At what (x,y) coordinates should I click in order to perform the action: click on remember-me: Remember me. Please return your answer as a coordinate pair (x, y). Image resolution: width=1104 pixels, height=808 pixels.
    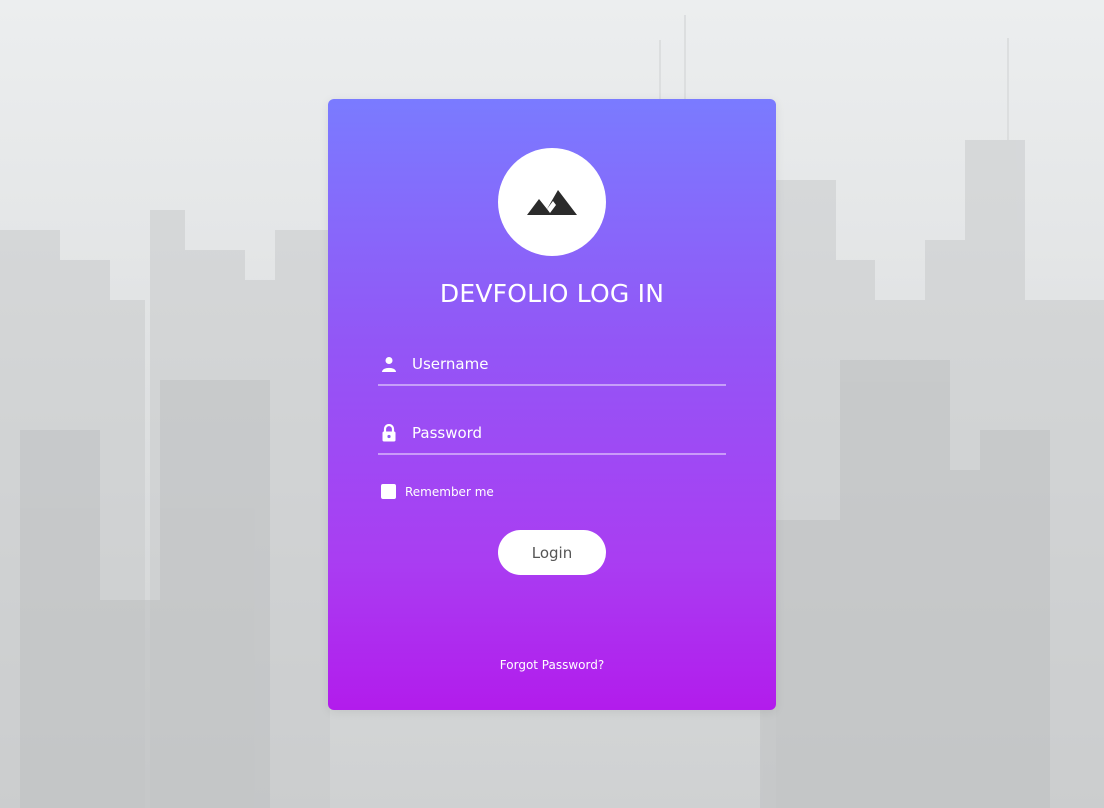
    Looking at the image, I should click on (437, 491).